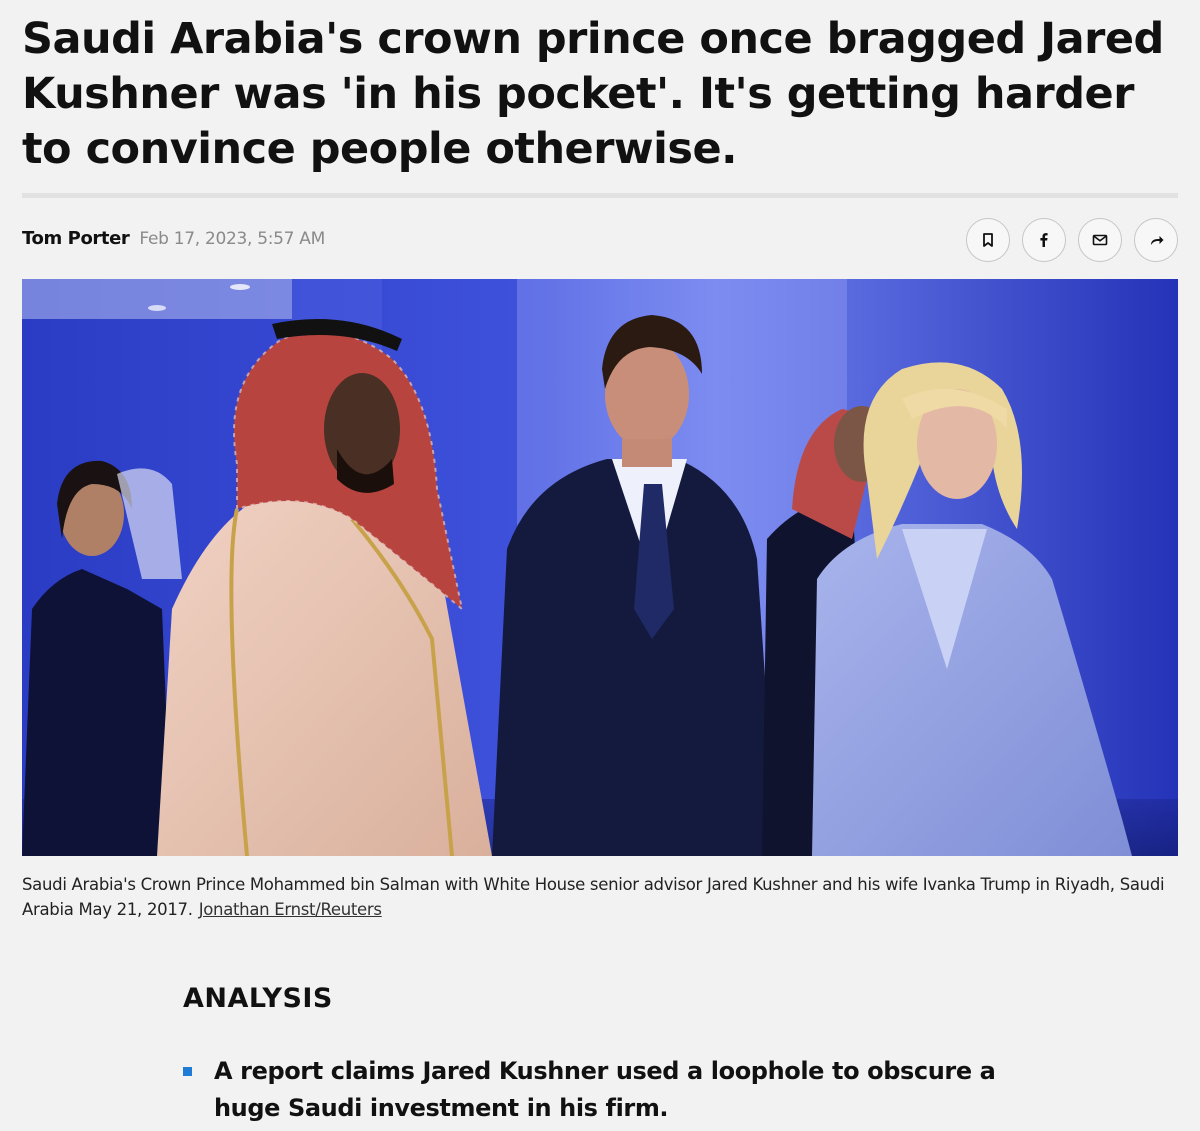  I want to click on email-icon, so click(1100, 240).